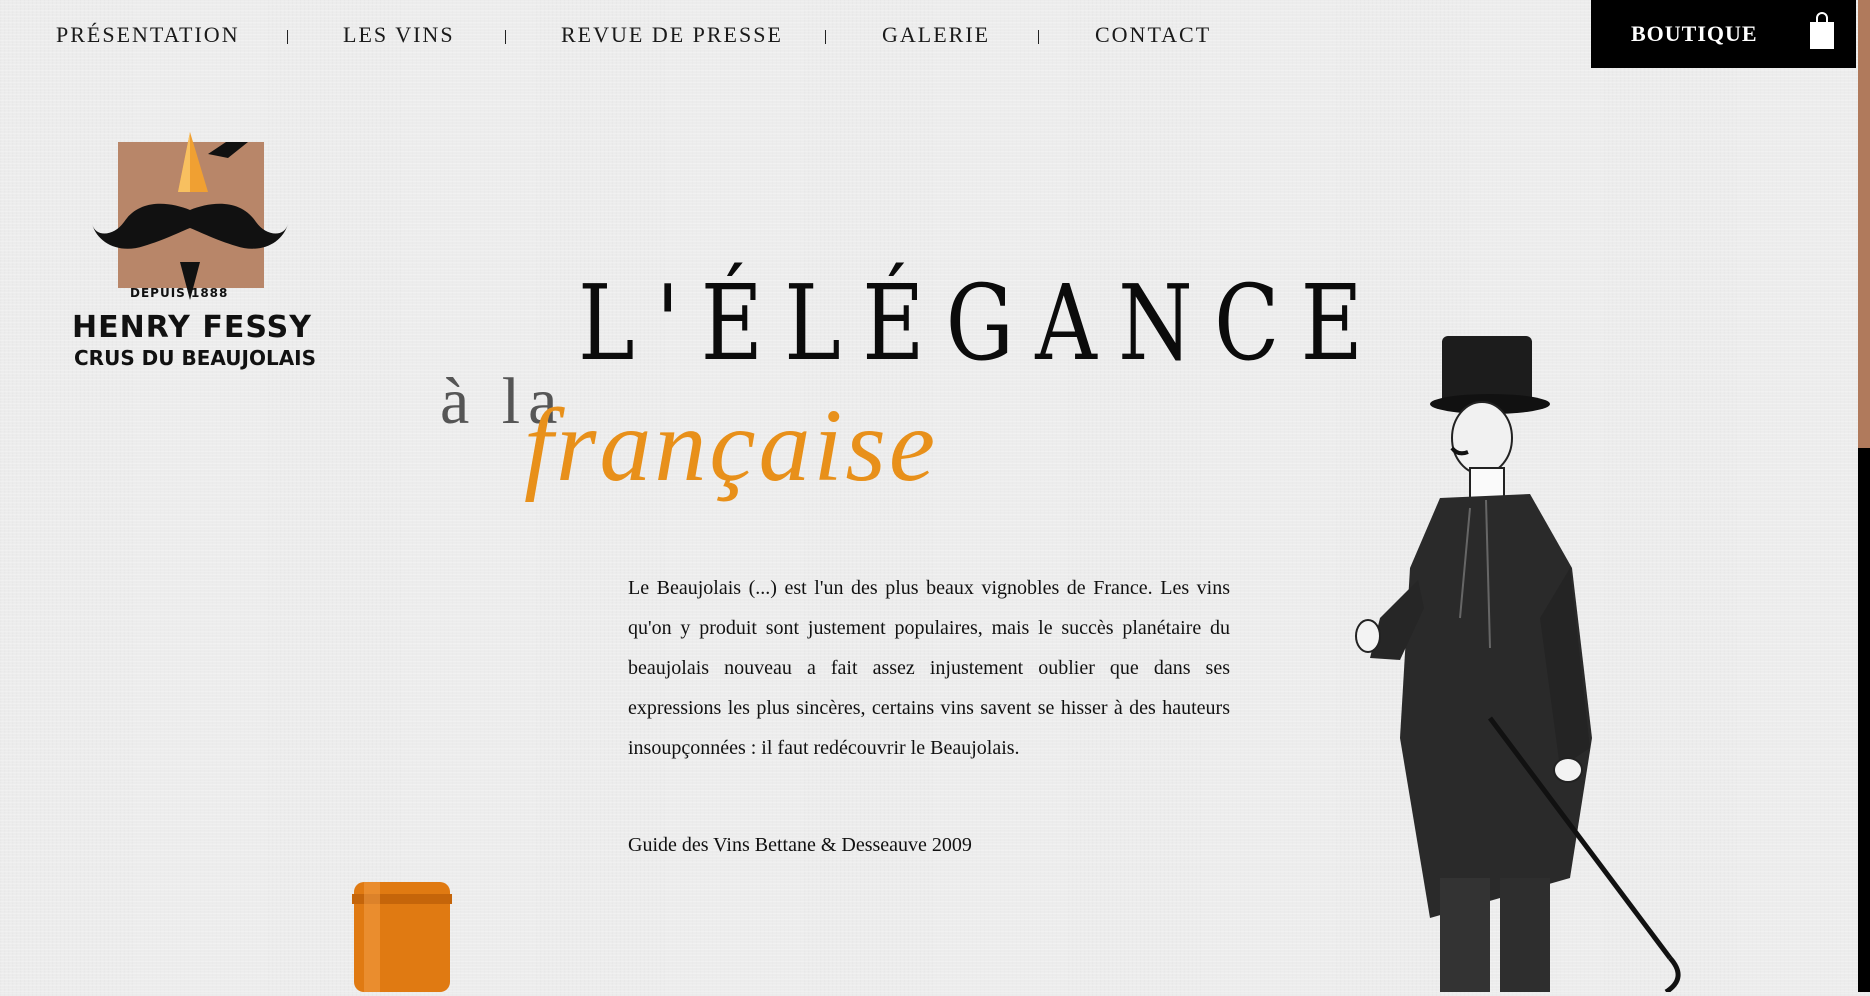  Describe the element at coordinates (936, 35) in the screenshot. I see `nav-item-galerie: GALERIE` at that location.